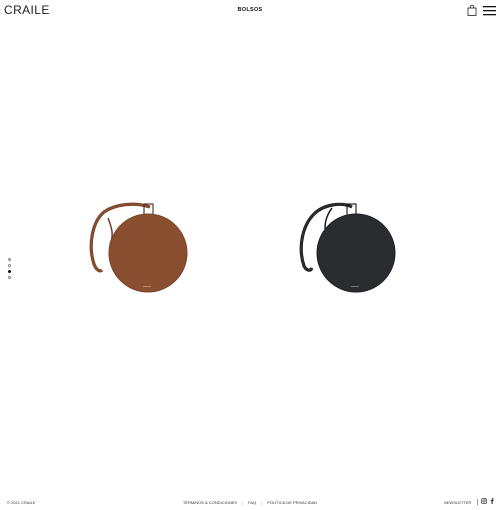  I want to click on footer-divider, so click(477, 502).